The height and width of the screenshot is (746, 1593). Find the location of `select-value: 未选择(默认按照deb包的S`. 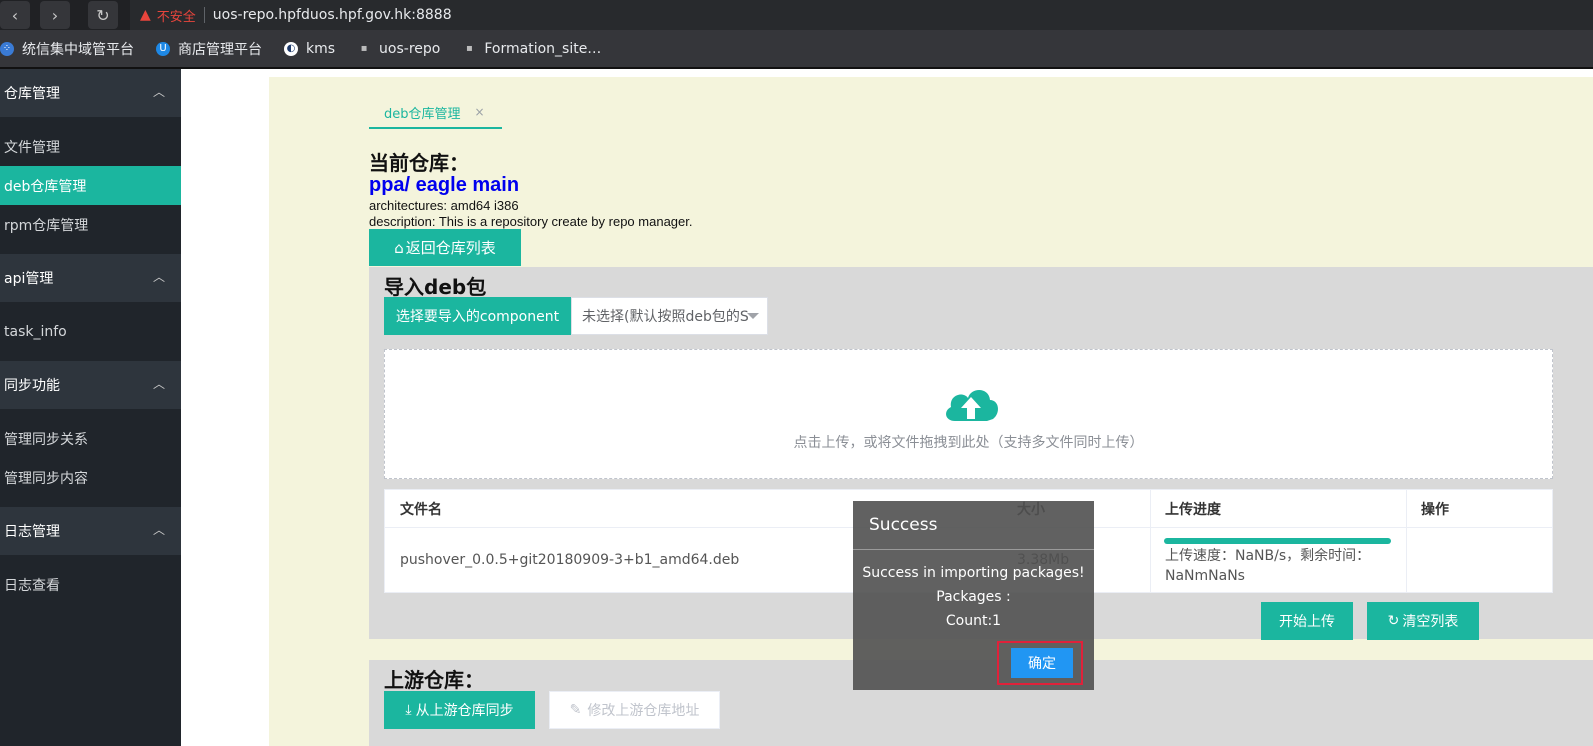

select-value: 未选择(默认按照deb包的S is located at coordinates (665, 317).